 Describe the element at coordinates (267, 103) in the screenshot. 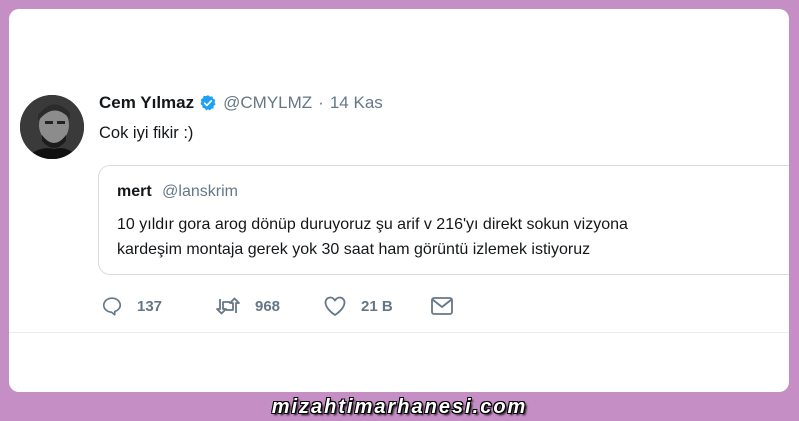

I see `author-handle: @CMYLMZ` at that location.